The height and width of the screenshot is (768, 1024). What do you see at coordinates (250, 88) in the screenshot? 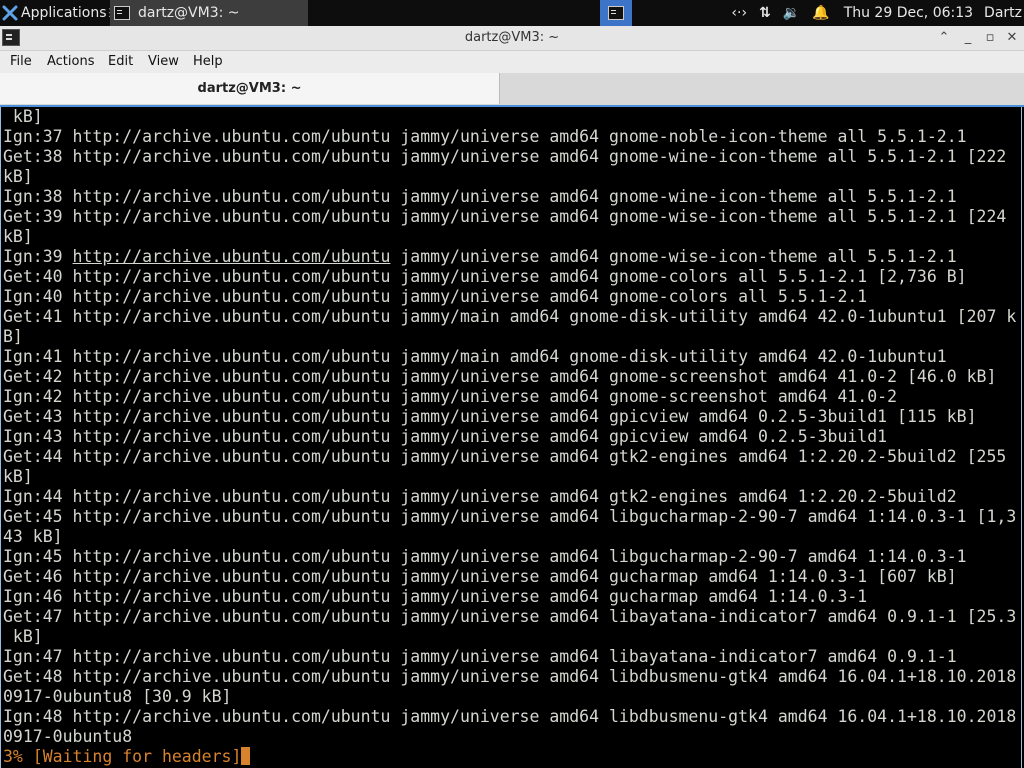
I see `tab-terminal: dartz@VM3: ~` at bounding box center [250, 88].